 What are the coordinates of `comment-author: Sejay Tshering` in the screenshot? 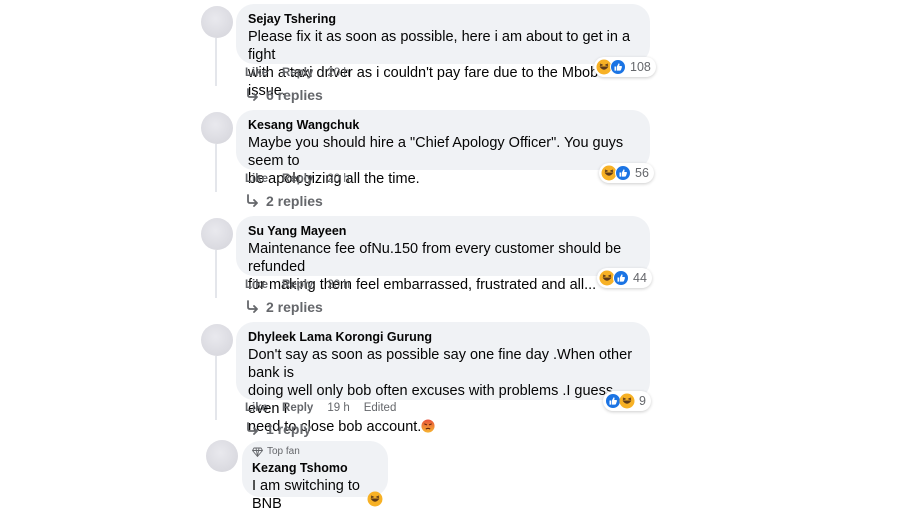 It's located at (443, 19).